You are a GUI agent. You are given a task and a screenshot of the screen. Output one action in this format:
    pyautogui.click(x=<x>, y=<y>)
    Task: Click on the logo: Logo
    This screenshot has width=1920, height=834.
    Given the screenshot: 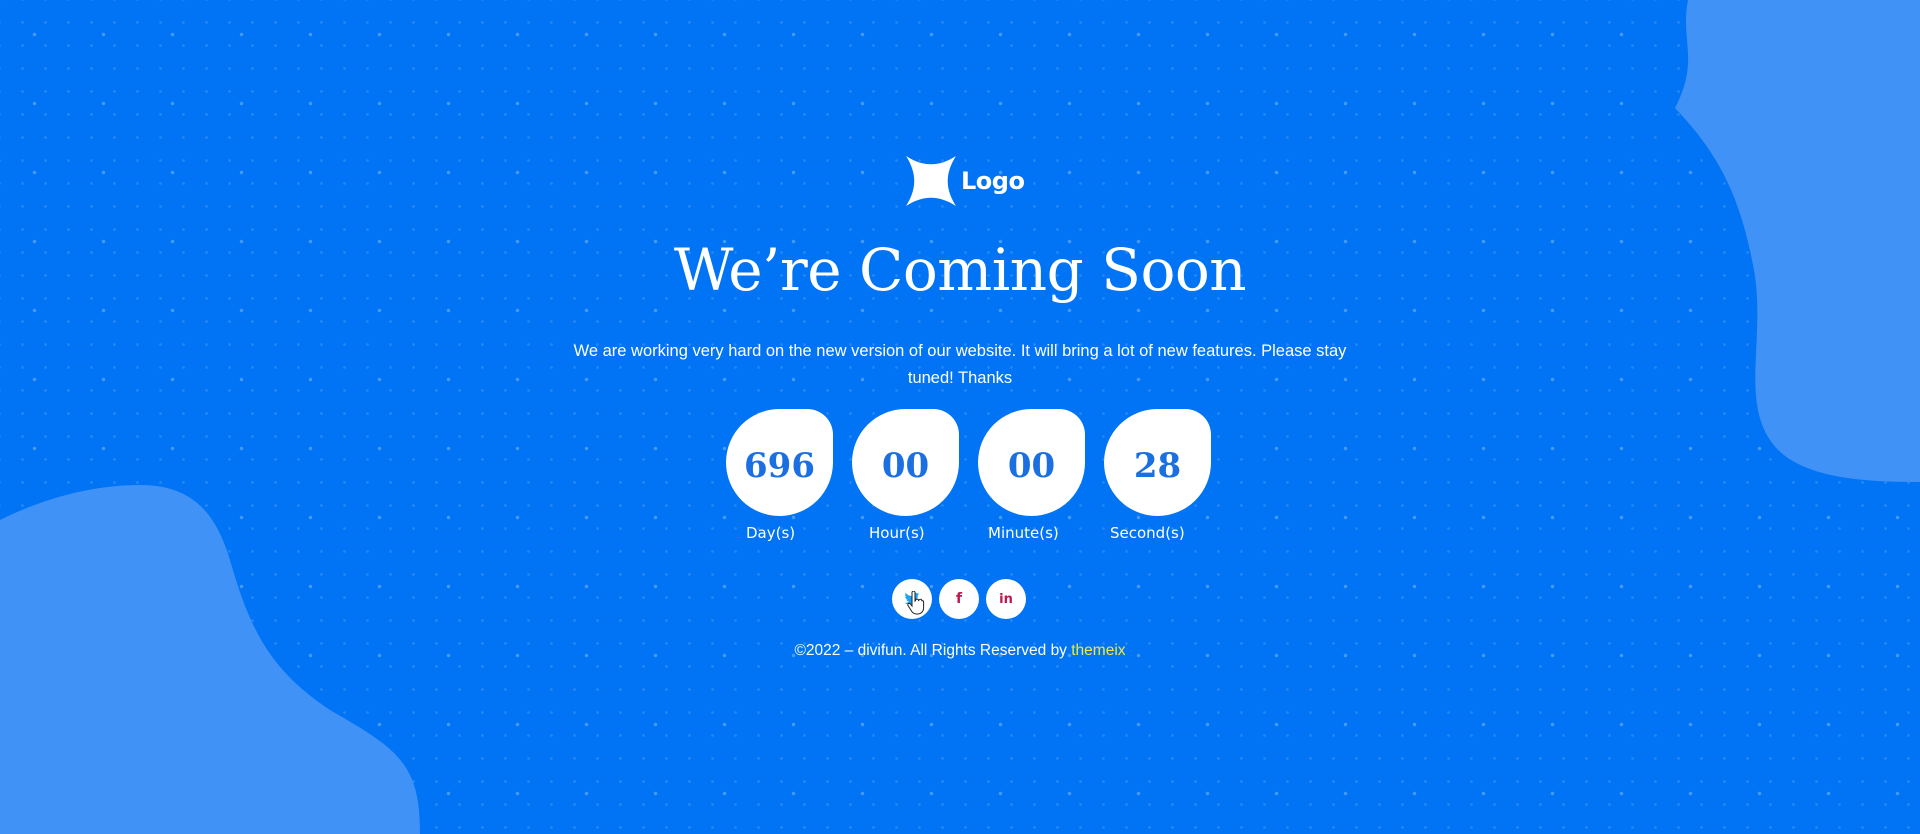 What is the action you would take?
    pyautogui.click(x=965, y=181)
    